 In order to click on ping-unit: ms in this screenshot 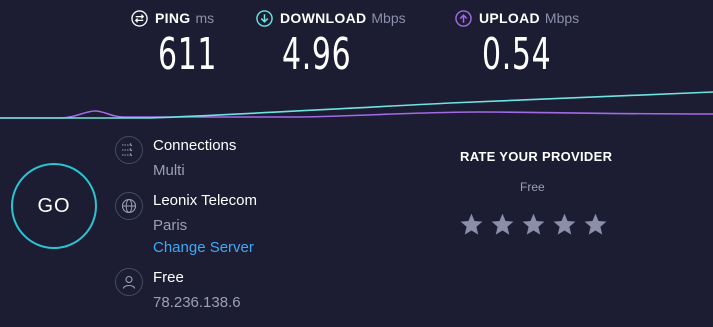, I will do `click(205, 18)`.